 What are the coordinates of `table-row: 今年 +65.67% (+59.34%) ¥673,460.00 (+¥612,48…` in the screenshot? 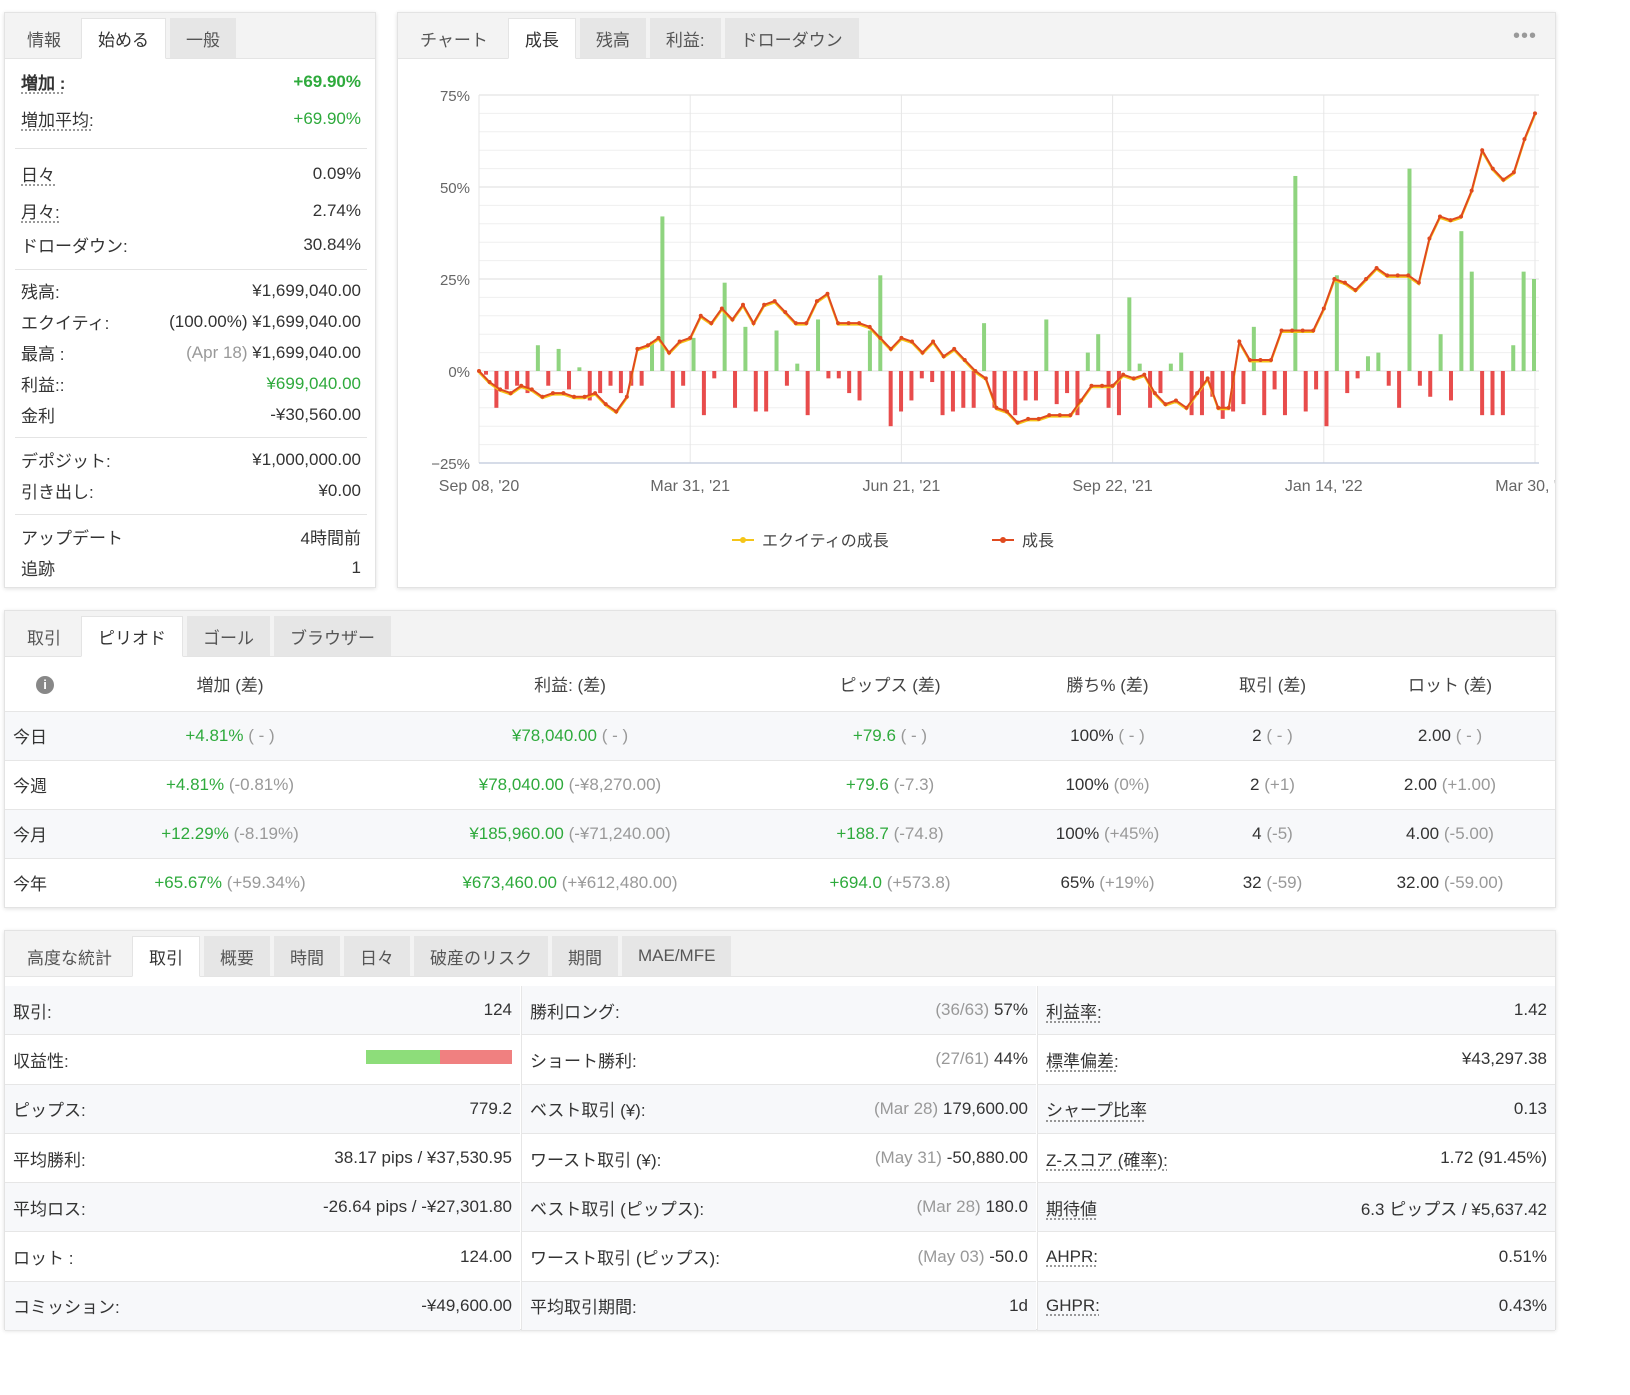 It's located at (780, 882).